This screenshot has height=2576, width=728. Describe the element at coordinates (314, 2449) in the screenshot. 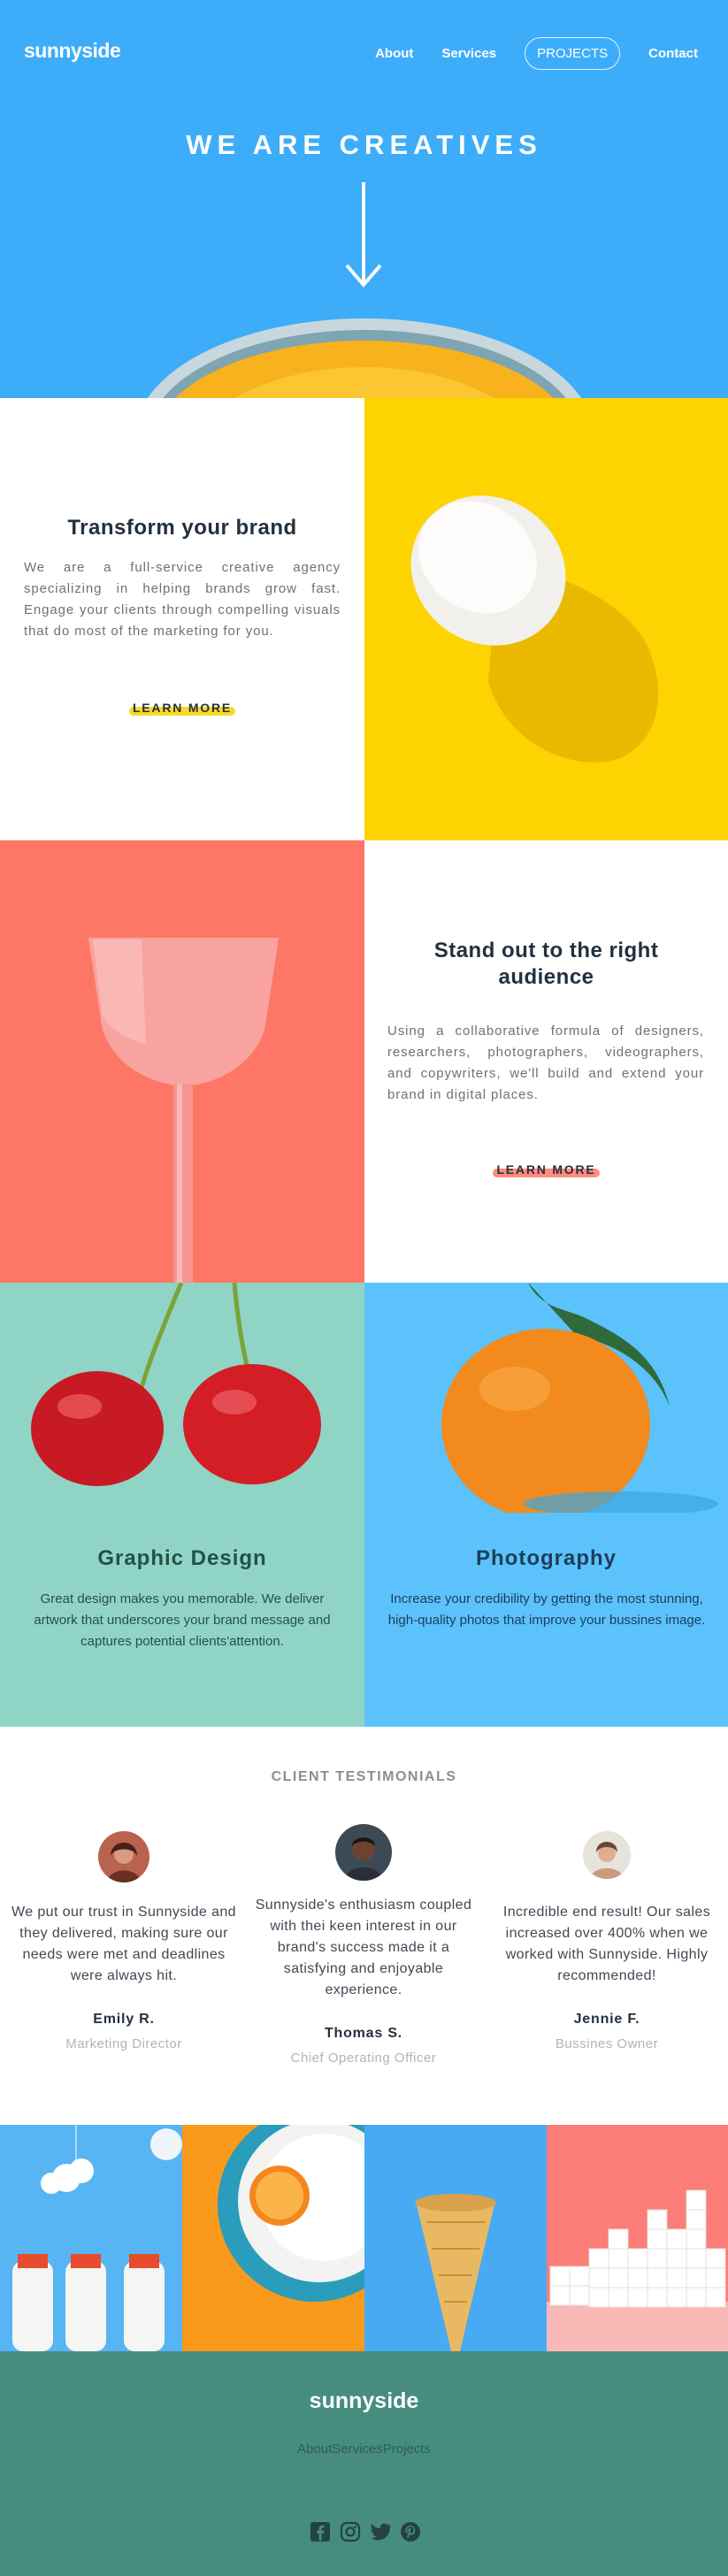

I see `footer-link-about: About` at that location.